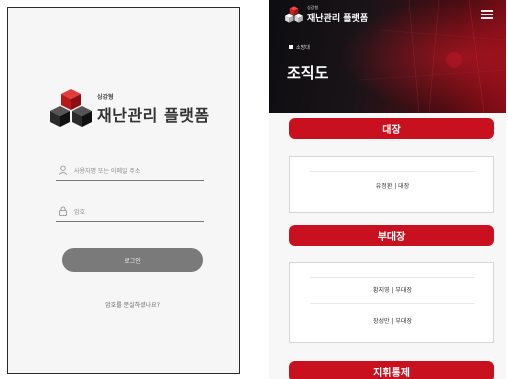 This screenshot has height=379, width=508. I want to click on page-title: 조직도, so click(308, 73).